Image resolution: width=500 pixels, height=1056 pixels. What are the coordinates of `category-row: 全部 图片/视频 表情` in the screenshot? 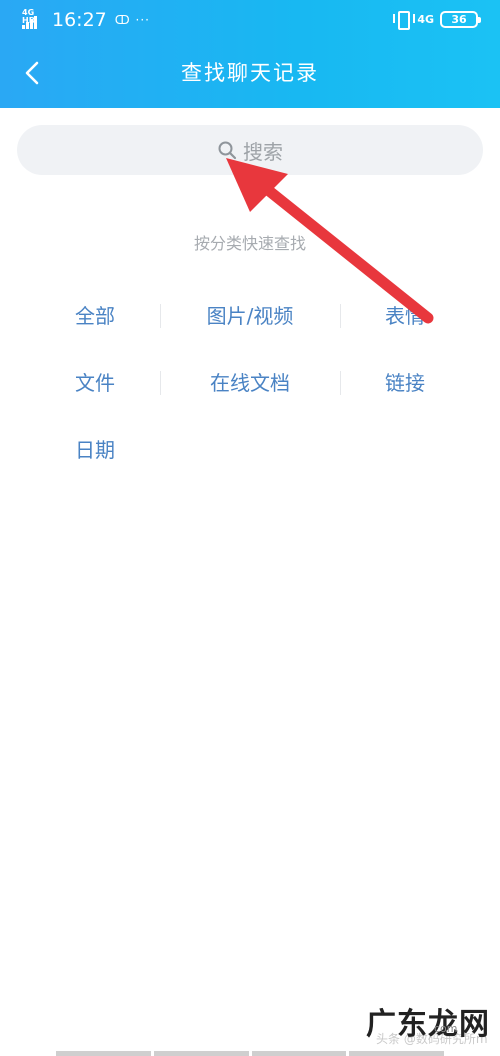 It's located at (250, 328).